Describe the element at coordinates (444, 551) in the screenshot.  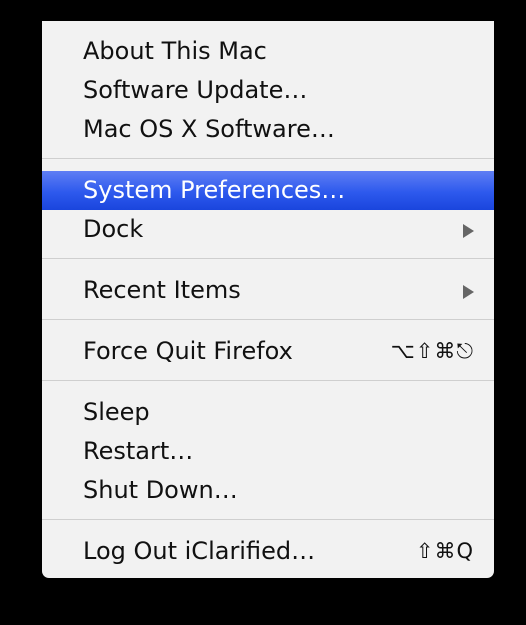
I see `keyboard-shortcut: ⇧⌘Q` at that location.